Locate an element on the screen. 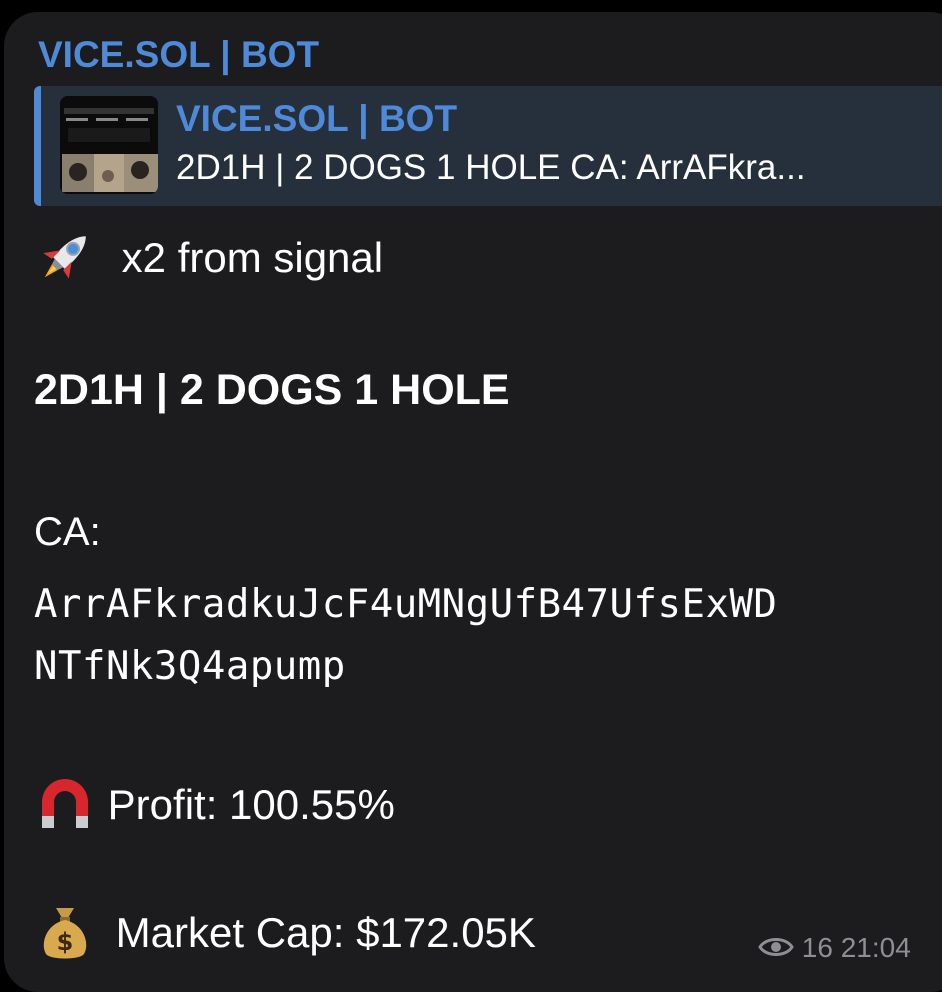  market-cap-text: Market Cap: $172.05K is located at coordinates (325, 933).